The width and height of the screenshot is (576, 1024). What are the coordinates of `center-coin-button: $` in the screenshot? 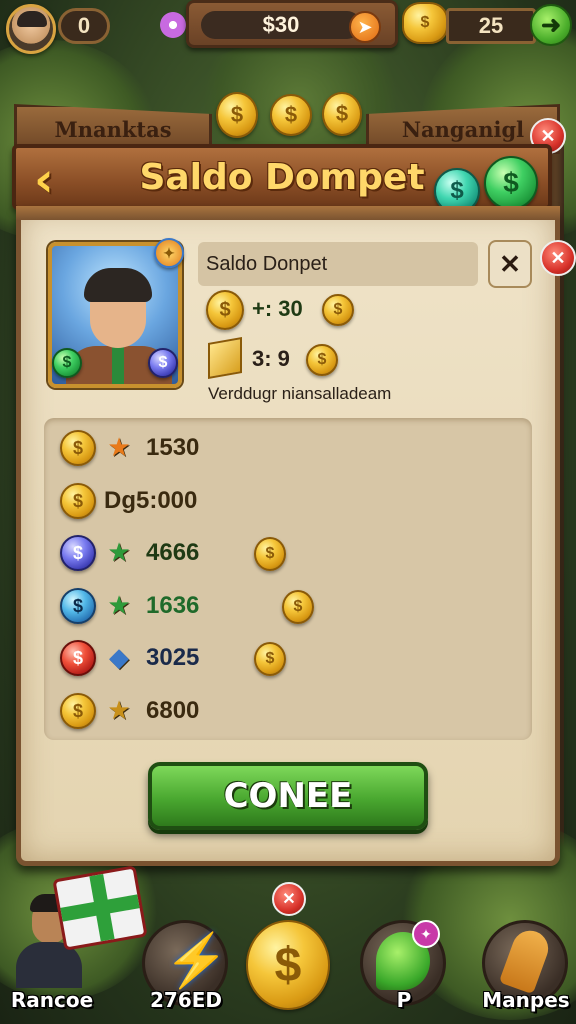 It's located at (288, 965).